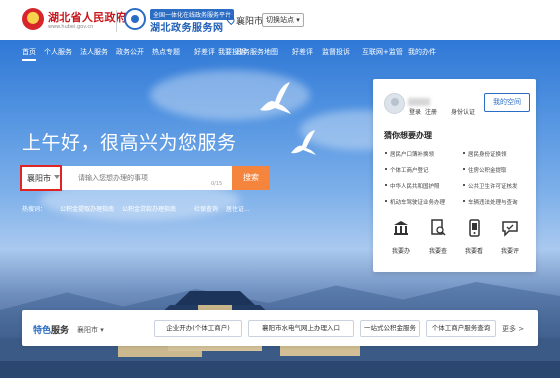 The width and height of the screenshot is (560, 378). Describe the element at coordinates (71, 27) in the screenshot. I see `gov-site-url: www.hubei.gov.cn` at that location.